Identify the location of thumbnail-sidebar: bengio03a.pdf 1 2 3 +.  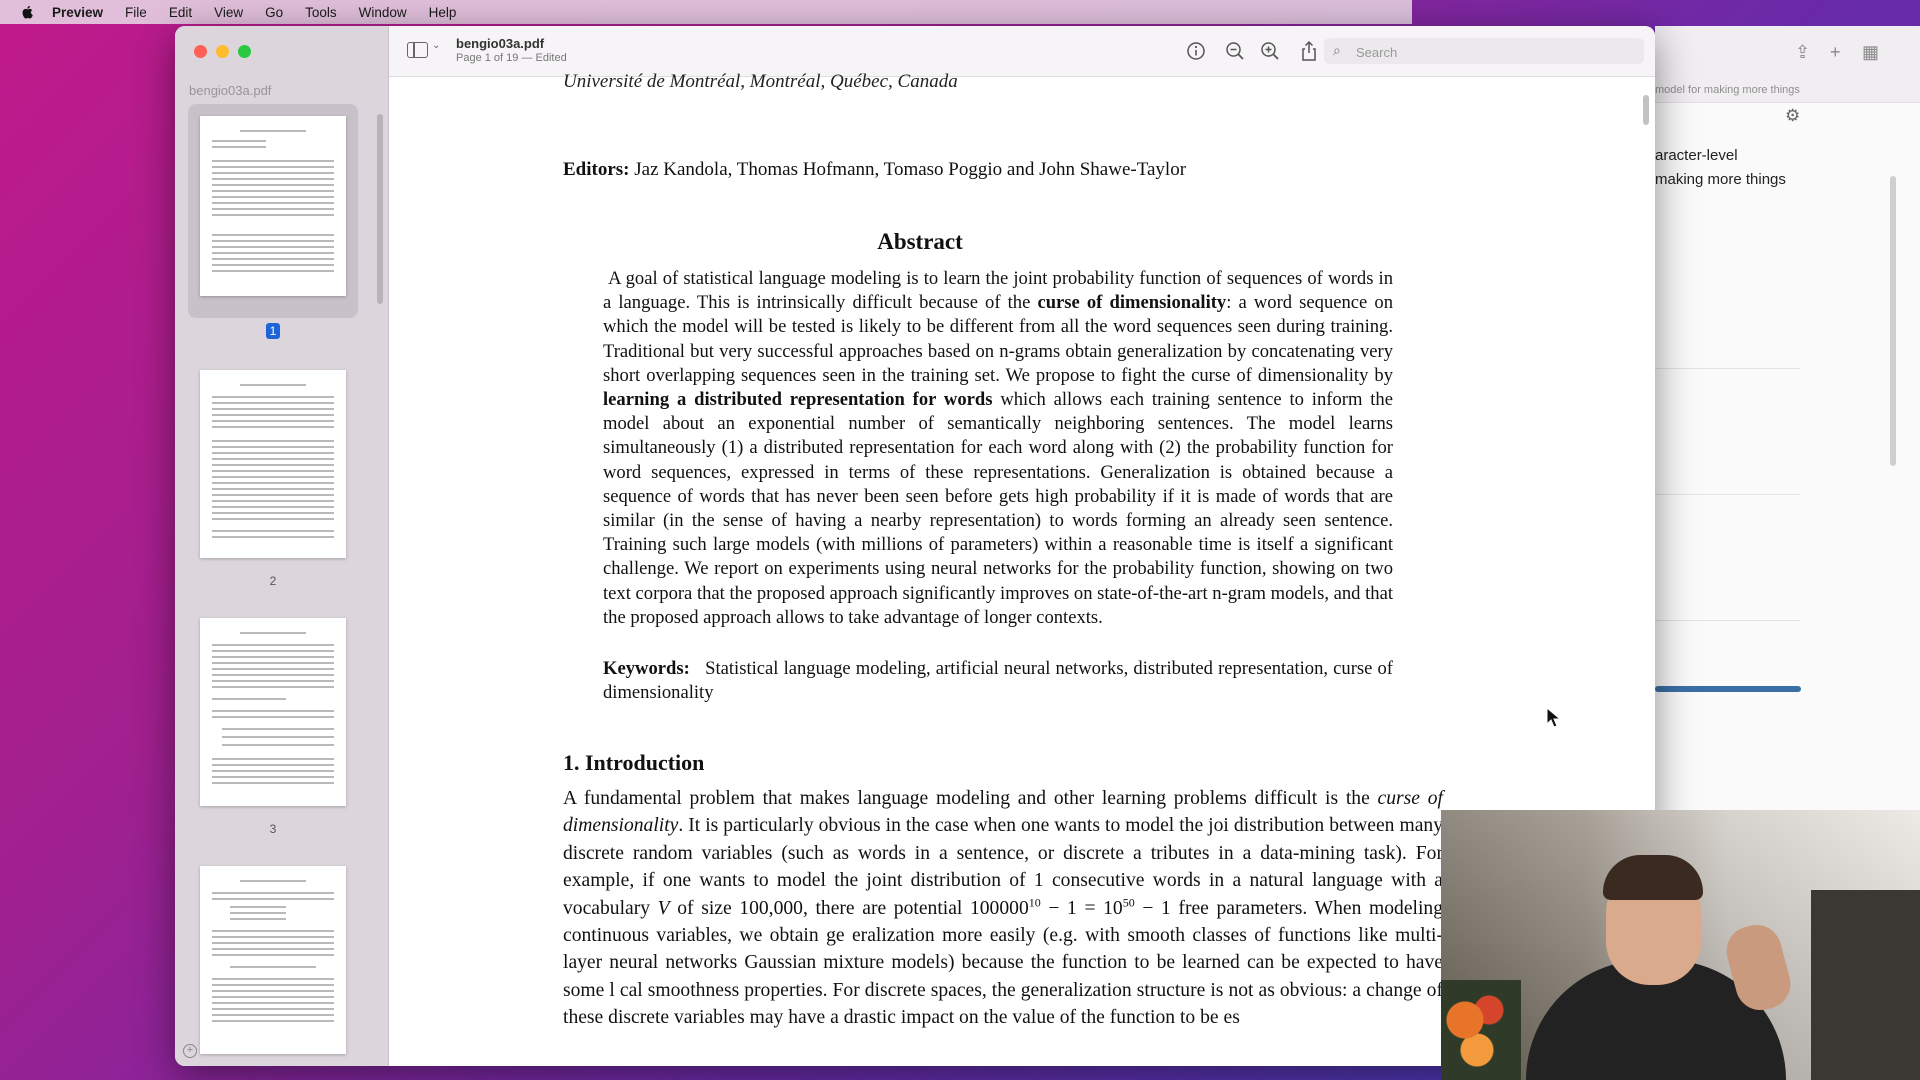
(282, 546).